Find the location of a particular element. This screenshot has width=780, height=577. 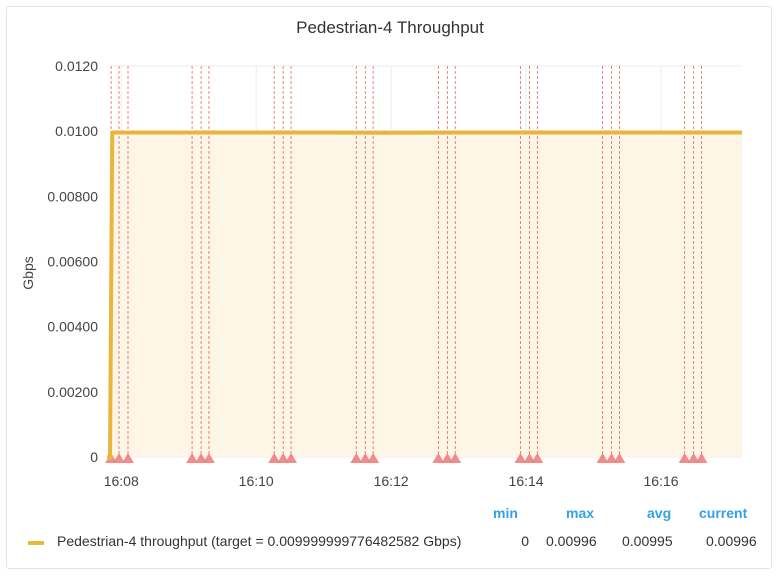

legend-avg-value: 0.00995 is located at coordinates (647, 541).